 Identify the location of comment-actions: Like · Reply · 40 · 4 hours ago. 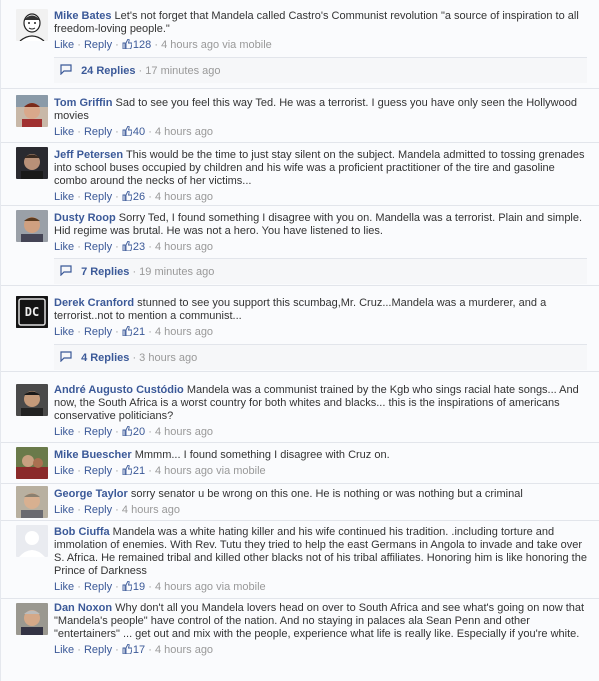
(134, 132).